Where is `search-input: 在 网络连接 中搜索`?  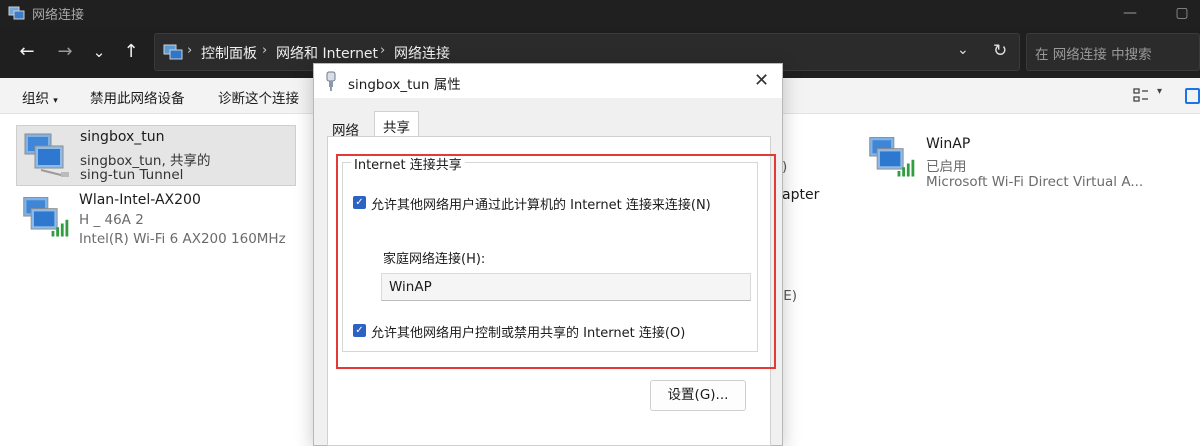
search-input: 在 网络连接 中搜索 is located at coordinates (1113, 52).